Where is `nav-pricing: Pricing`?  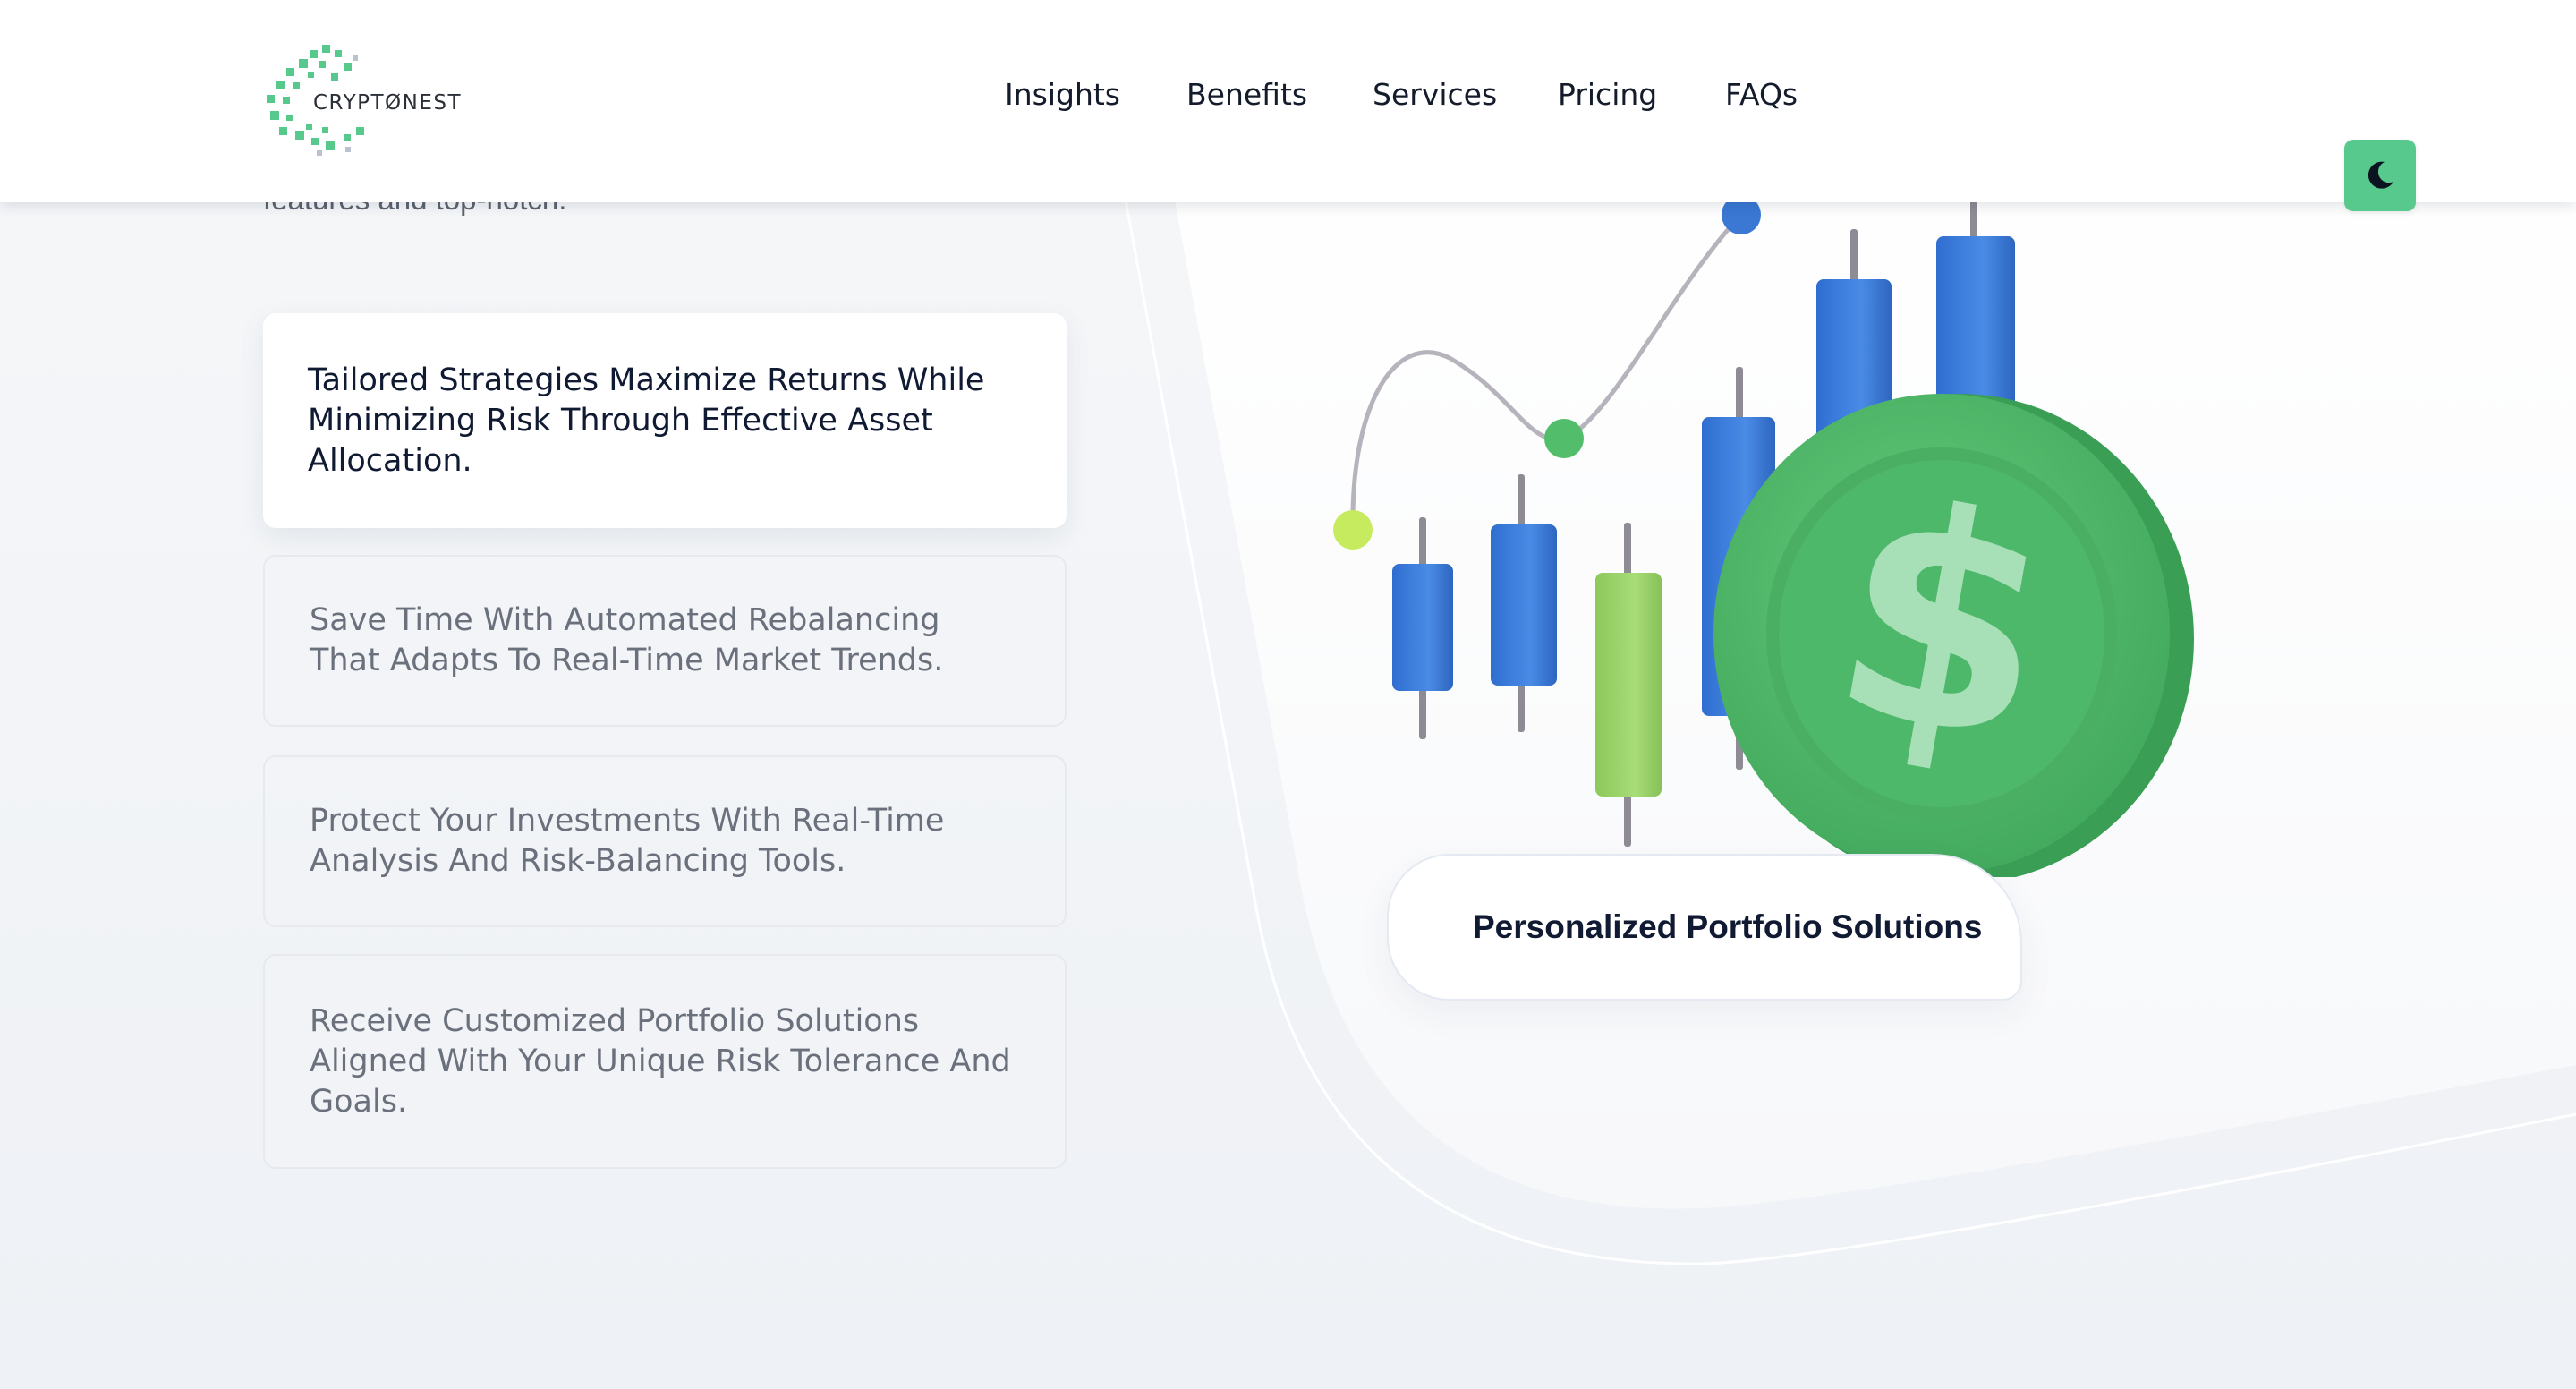
nav-pricing: Pricing is located at coordinates (1607, 95).